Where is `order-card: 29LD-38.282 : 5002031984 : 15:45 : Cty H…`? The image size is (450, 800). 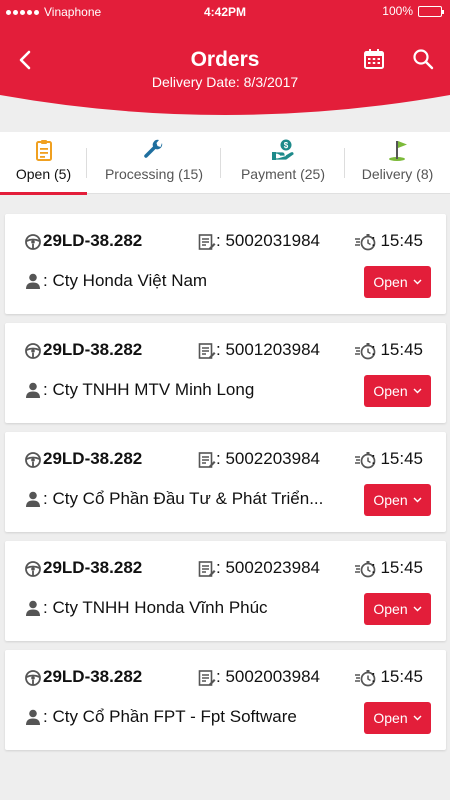
order-card: 29LD-38.282 : 5002031984 : 15:45 : Cty H… is located at coordinates (225, 264).